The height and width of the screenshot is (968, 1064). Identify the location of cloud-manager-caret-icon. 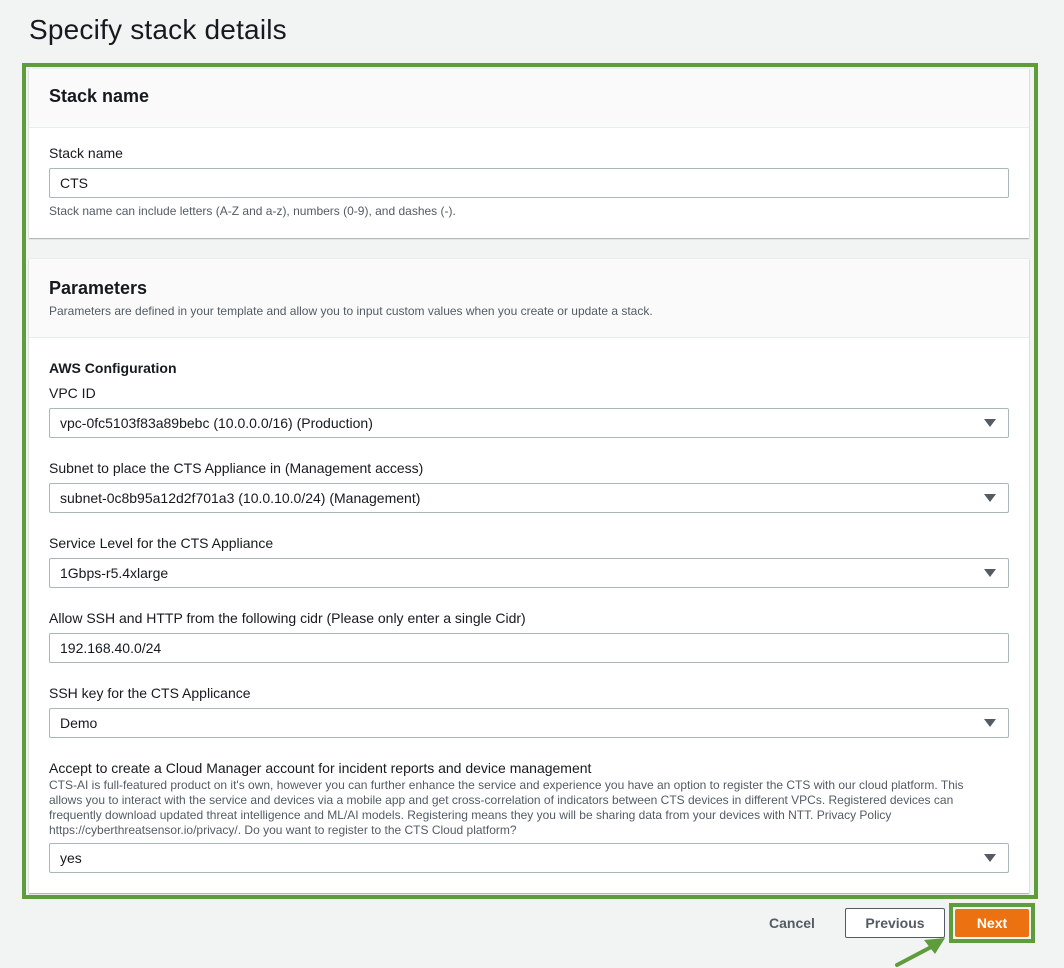
(990, 858).